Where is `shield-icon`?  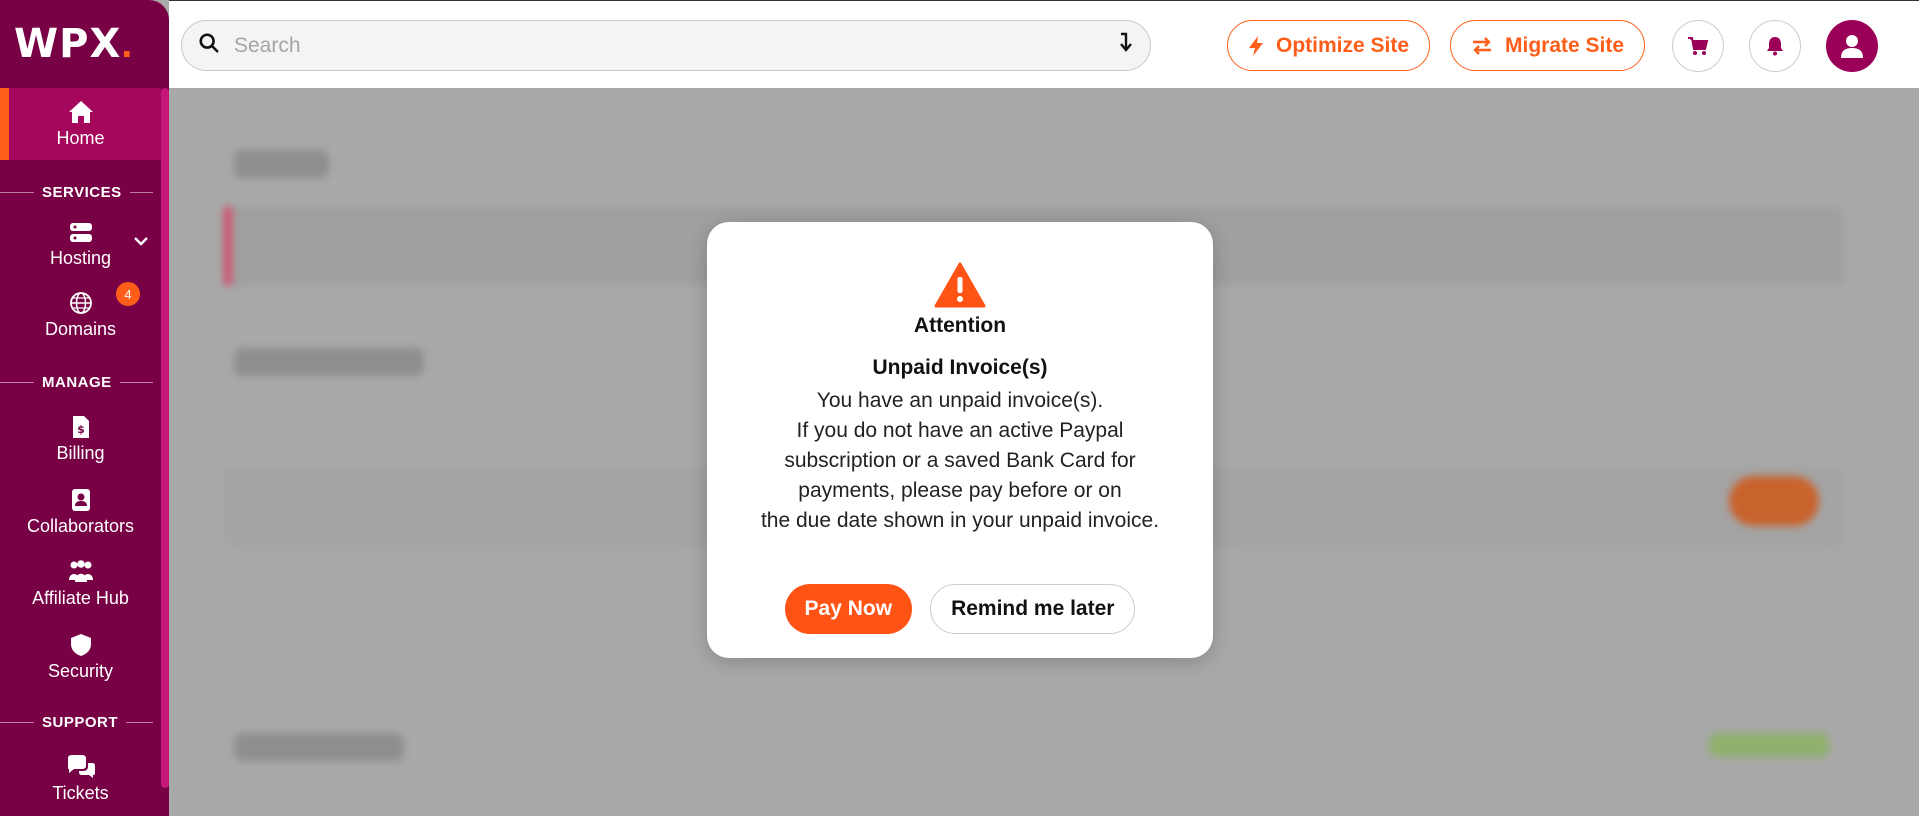 shield-icon is located at coordinates (80, 644).